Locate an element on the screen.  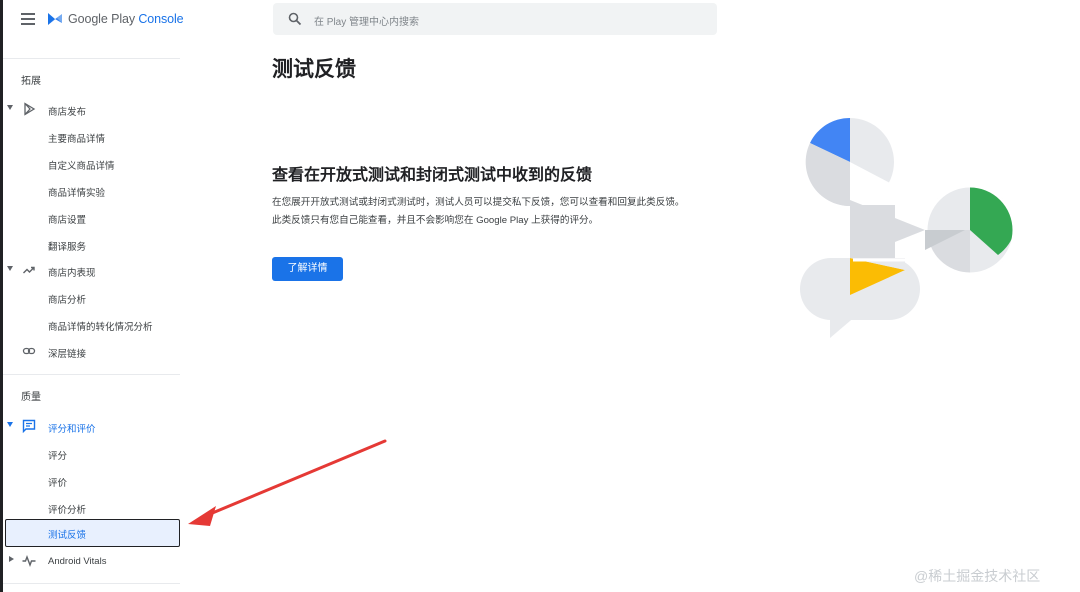
sidebar-item-label: Android Vitals is located at coordinates (77, 561).